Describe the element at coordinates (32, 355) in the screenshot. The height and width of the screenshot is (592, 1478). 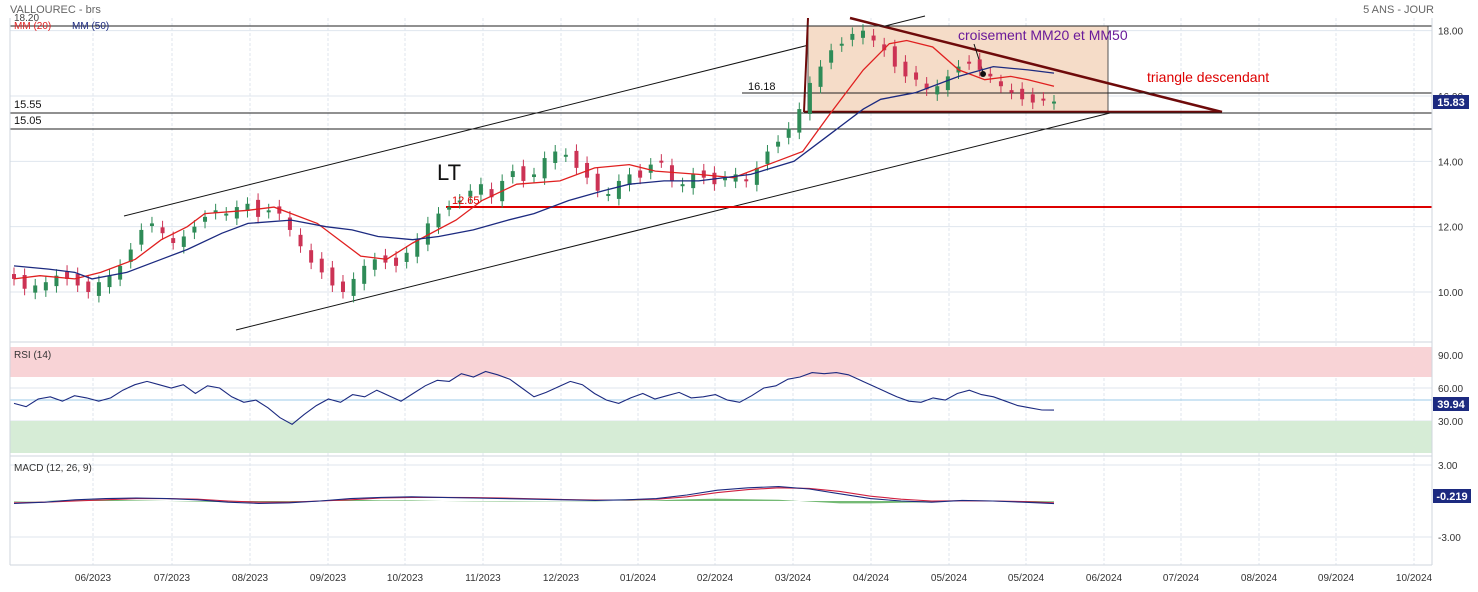
I see `rsi-title: RSI (14)` at that location.